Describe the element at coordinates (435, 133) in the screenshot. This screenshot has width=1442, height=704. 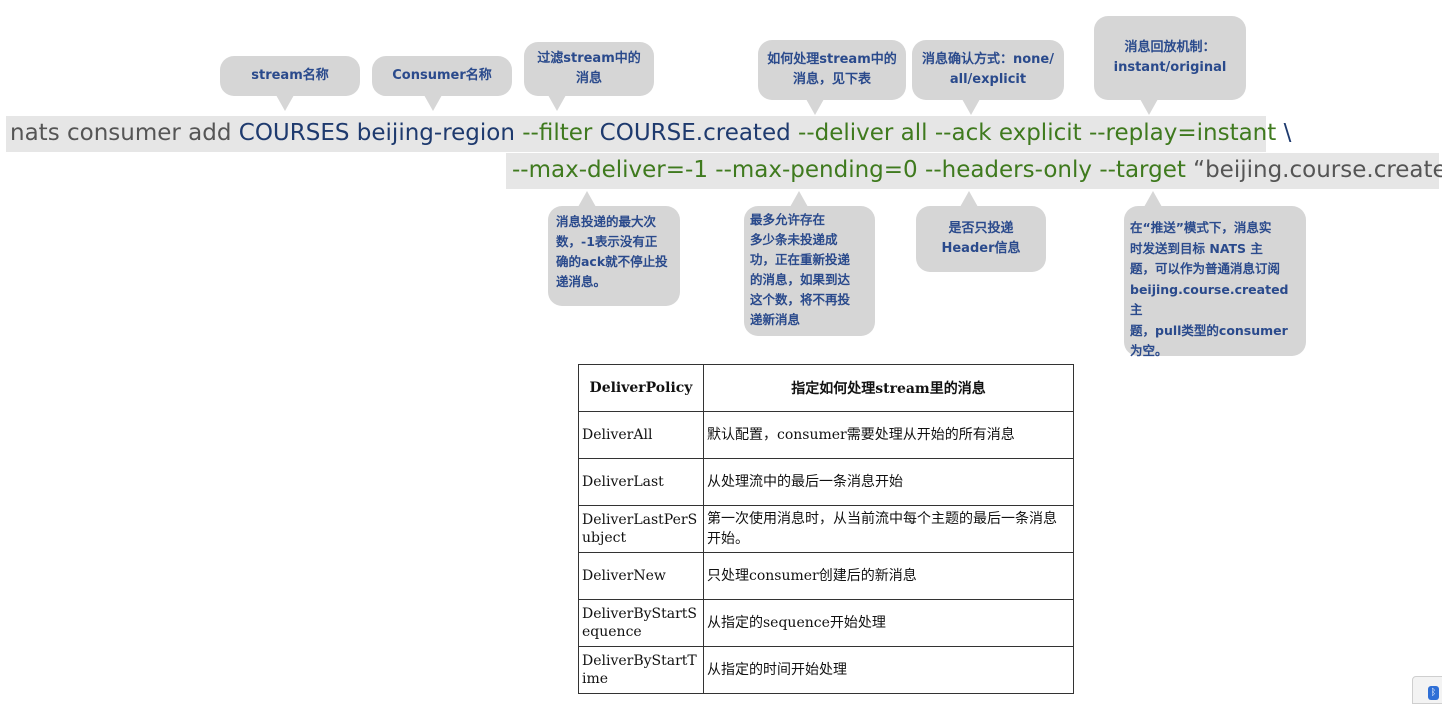
I see `command-consumer: beijing-region` at that location.